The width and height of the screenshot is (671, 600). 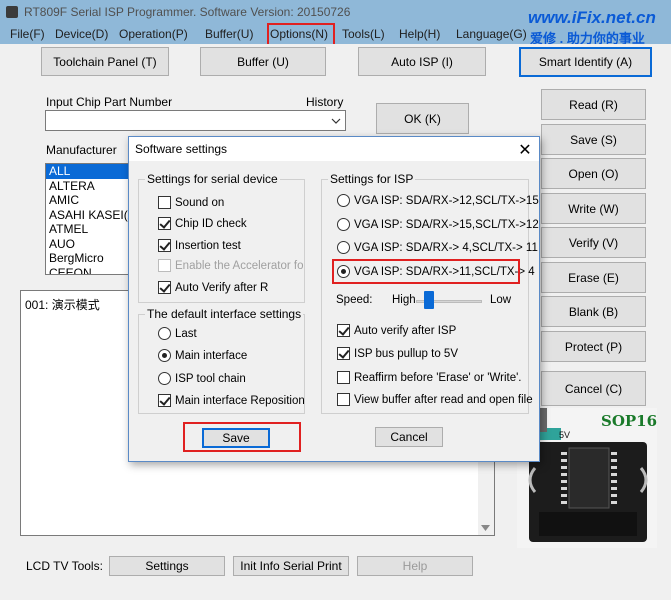 I want to click on speed-low-label: Low, so click(x=501, y=300).